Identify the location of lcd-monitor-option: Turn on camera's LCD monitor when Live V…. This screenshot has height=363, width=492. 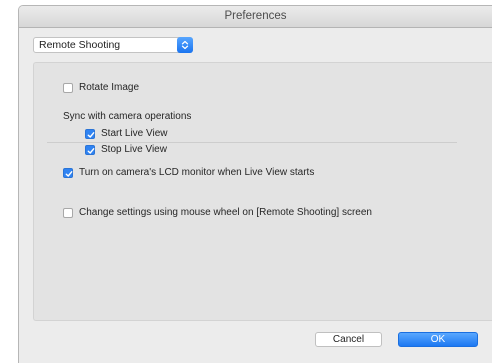
(188, 173).